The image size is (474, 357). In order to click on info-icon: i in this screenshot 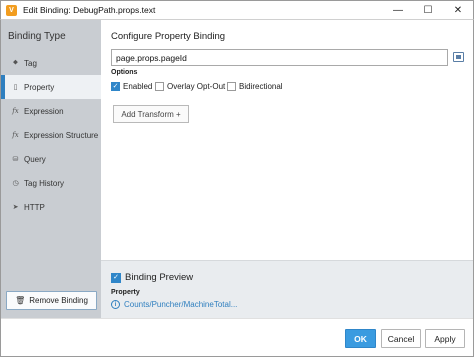, I will do `click(115, 304)`.